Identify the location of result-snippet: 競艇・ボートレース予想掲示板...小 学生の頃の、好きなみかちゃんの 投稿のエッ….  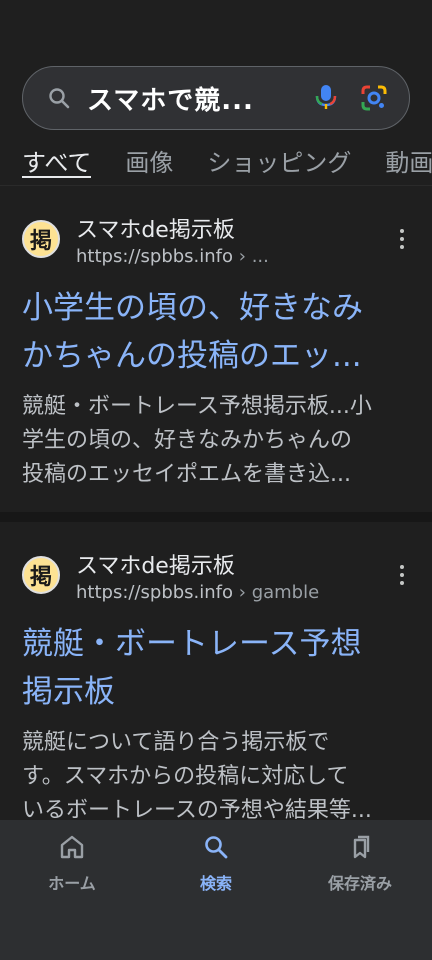
(216, 441).